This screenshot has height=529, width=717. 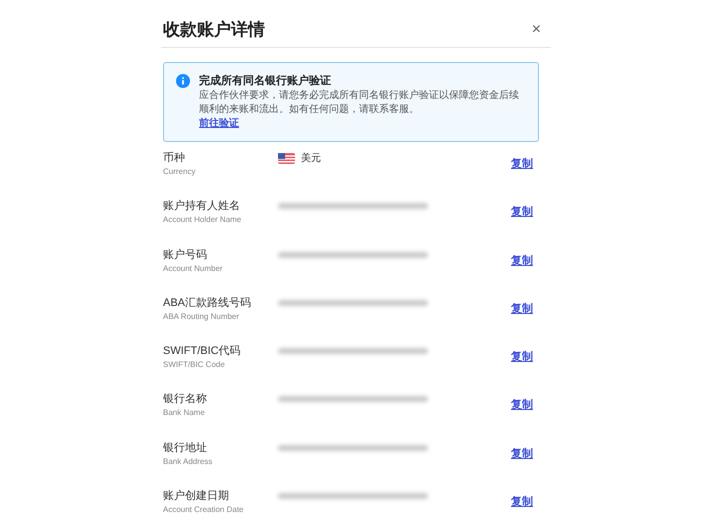 I want to click on field-sublabel: Currency, so click(x=179, y=172).